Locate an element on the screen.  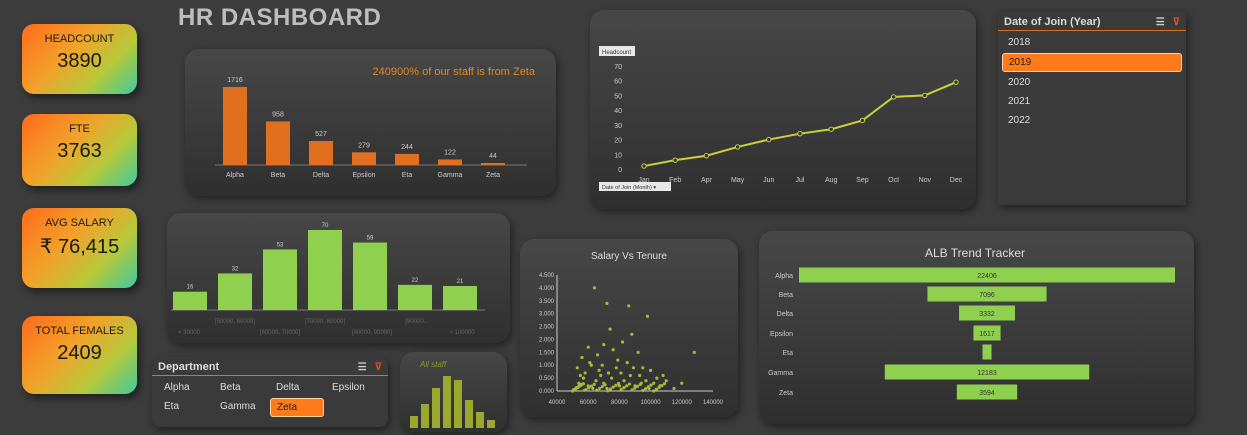
department-slicer-item-zeta: Zeta is located at coordinates (297, 407).